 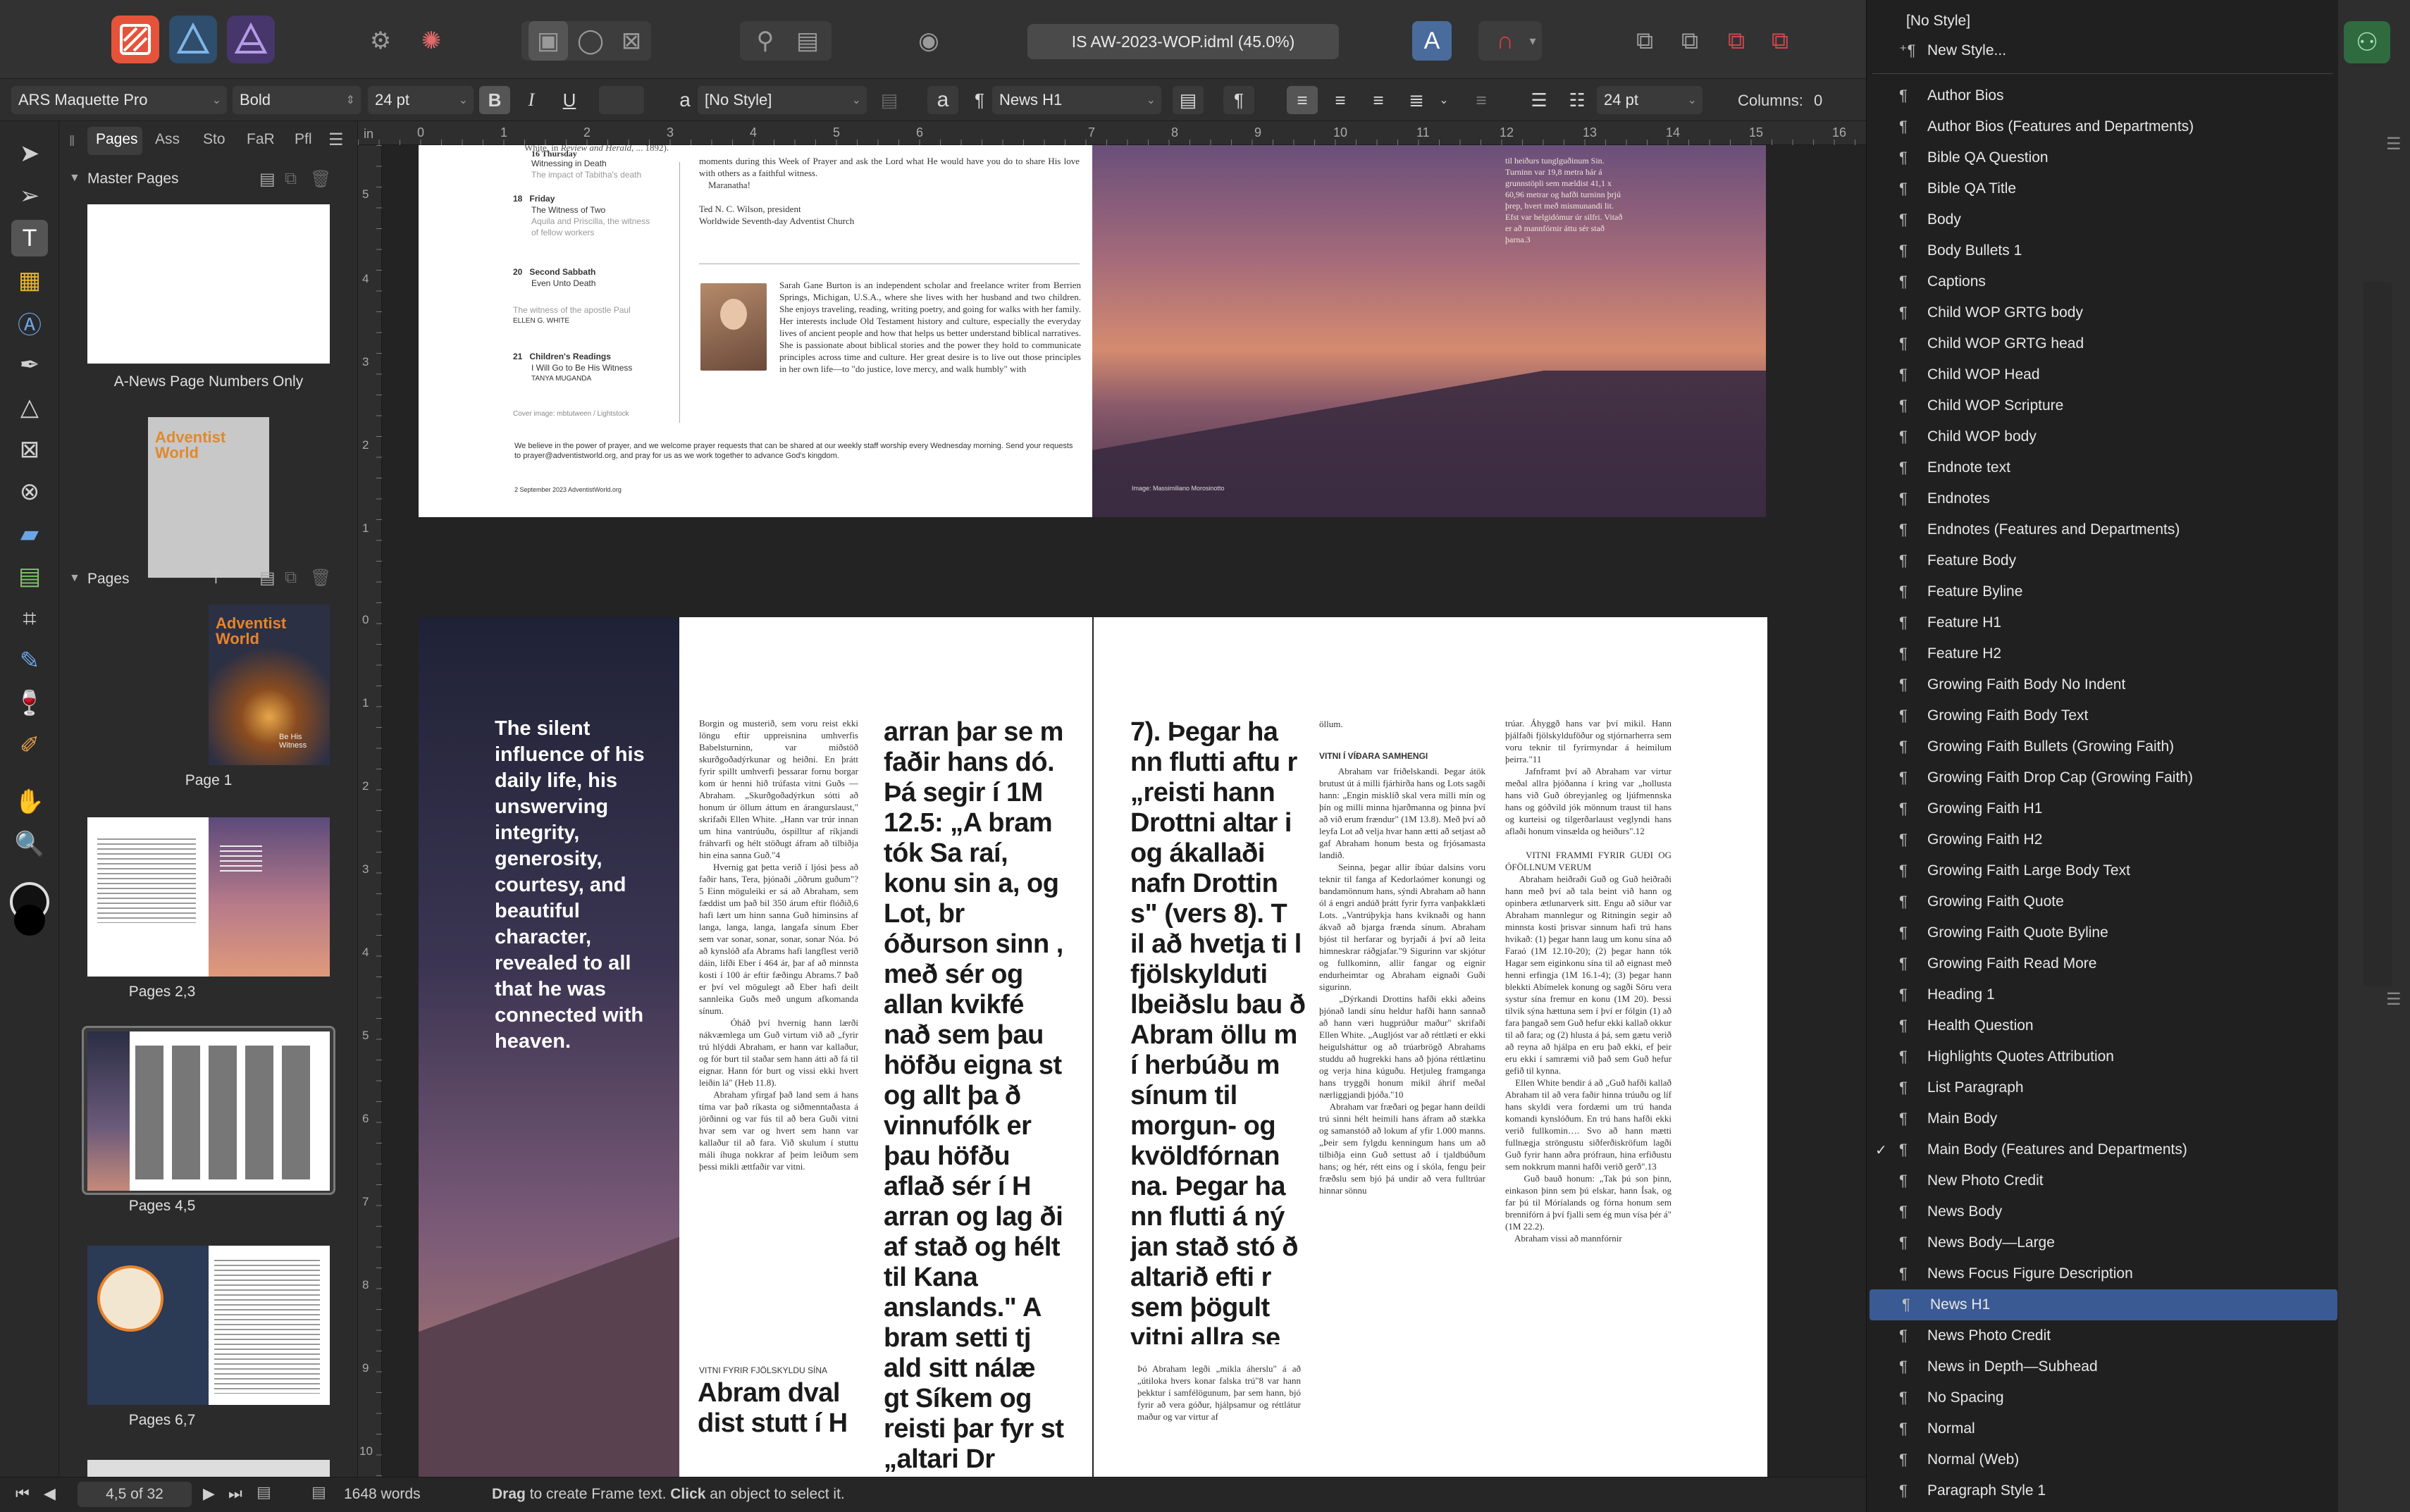 I want to click on style-item-normal: ¶ Normal, so click(x=2102, y=1428).